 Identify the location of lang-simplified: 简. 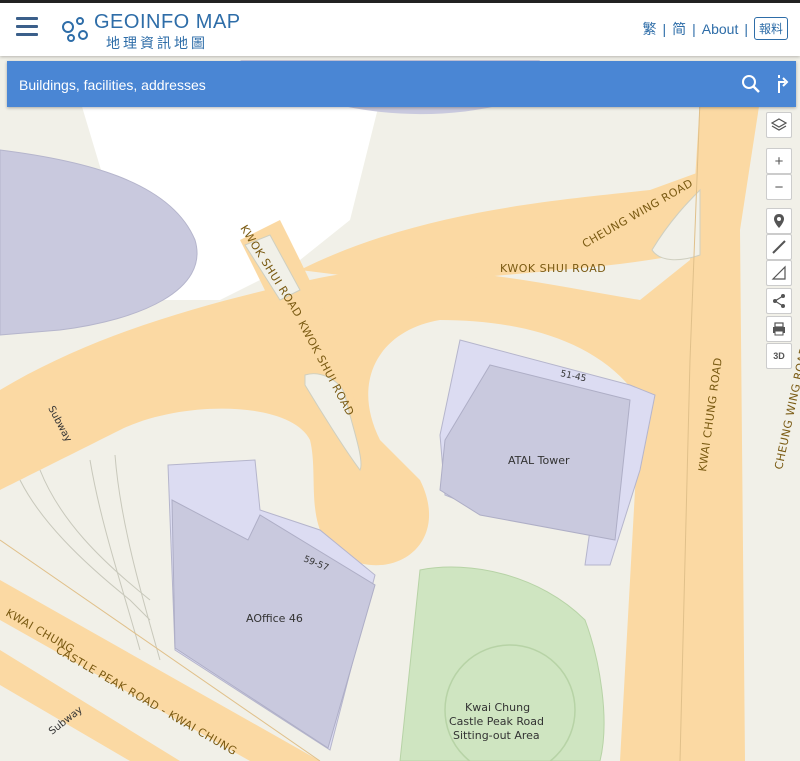
(679, 29).